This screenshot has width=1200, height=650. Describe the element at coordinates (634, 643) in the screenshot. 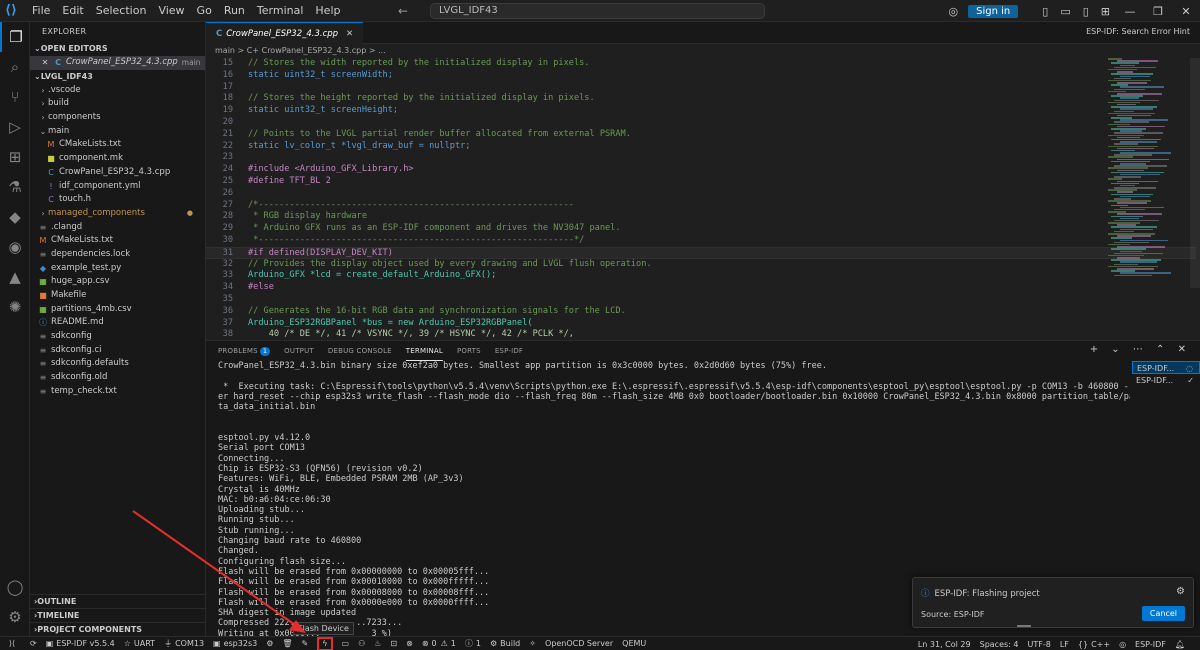

I see `qemu-item: QEMU` at that location.